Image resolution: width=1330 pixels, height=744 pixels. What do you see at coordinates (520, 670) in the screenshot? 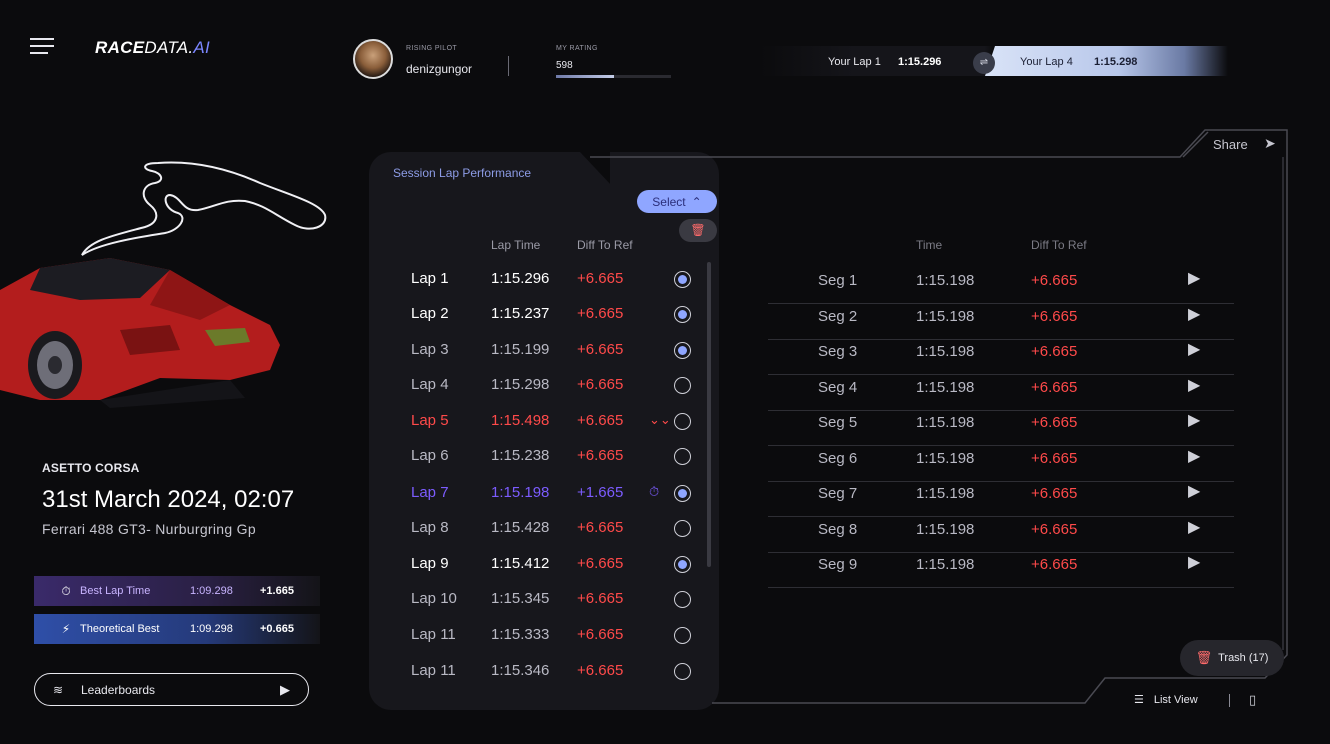
I see `lap-time: 1:15.346` at bounding box center [520, 670].